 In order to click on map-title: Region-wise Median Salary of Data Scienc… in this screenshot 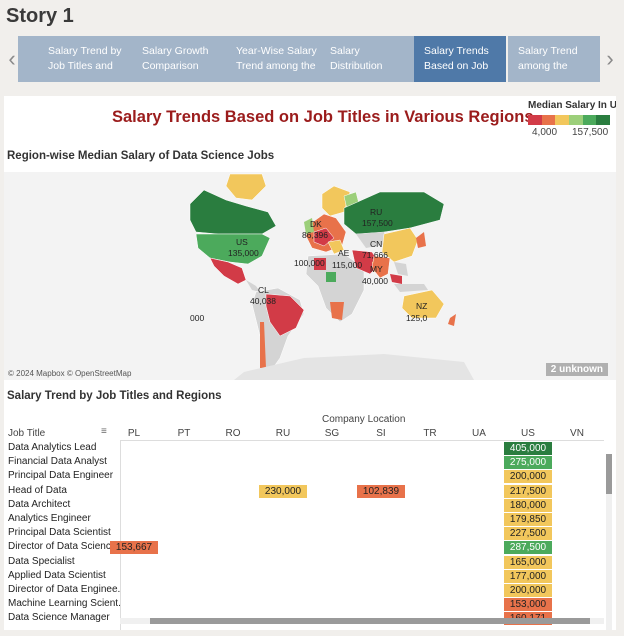, I will do `click(141, 156)`.